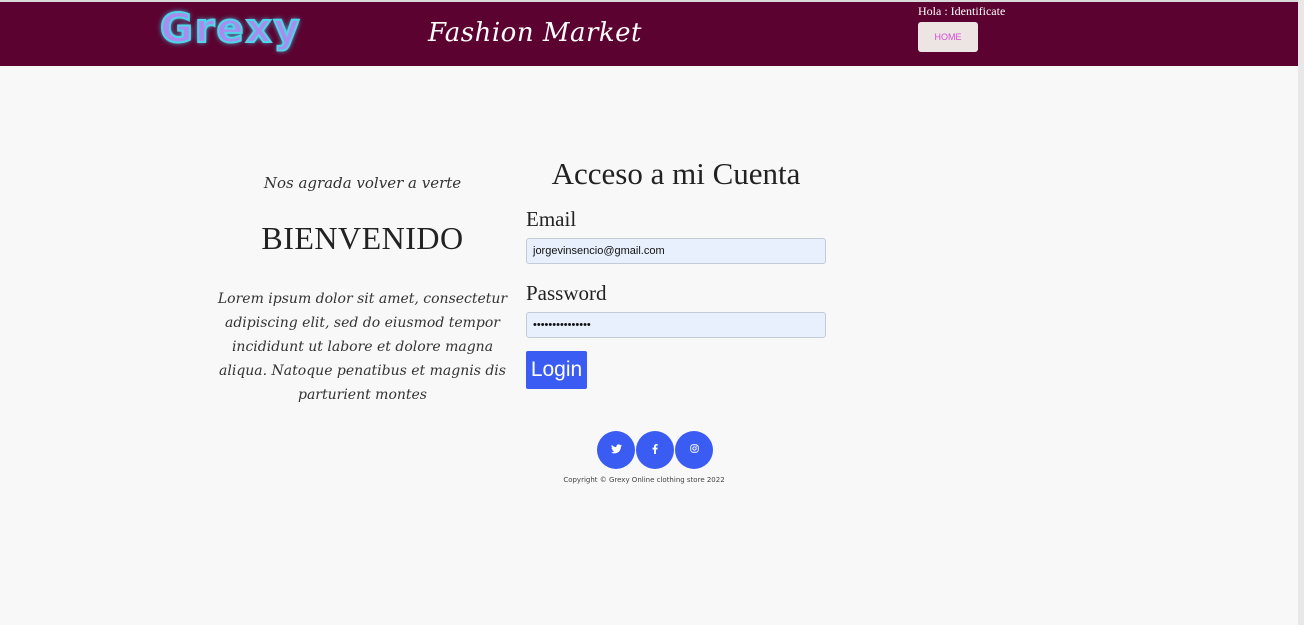 The image size is (1304, 625). I want to click on facebook-button, so click(655, 450).